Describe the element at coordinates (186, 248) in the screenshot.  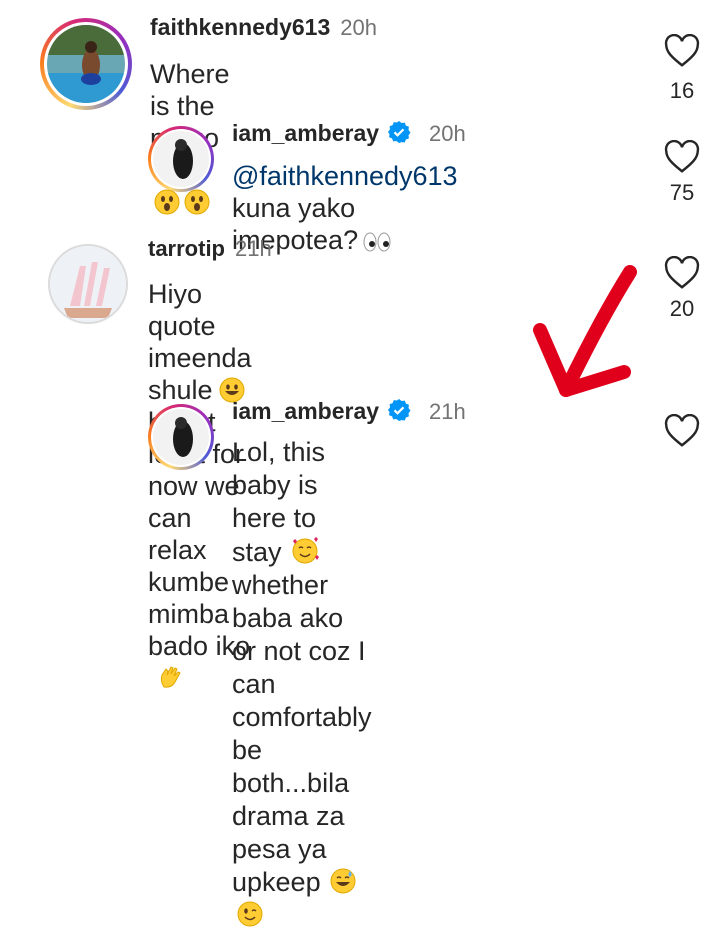
I see `username: tarrotip` at that location.